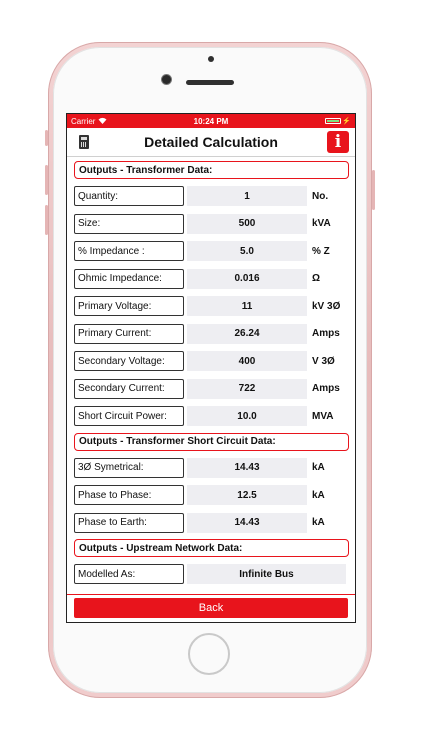 This screenshot has width=422, height=750. What do you see at coordinates (129, 196) in the screenshot?
I see `result-label: Quantity:` at bounding box center [129, 196].